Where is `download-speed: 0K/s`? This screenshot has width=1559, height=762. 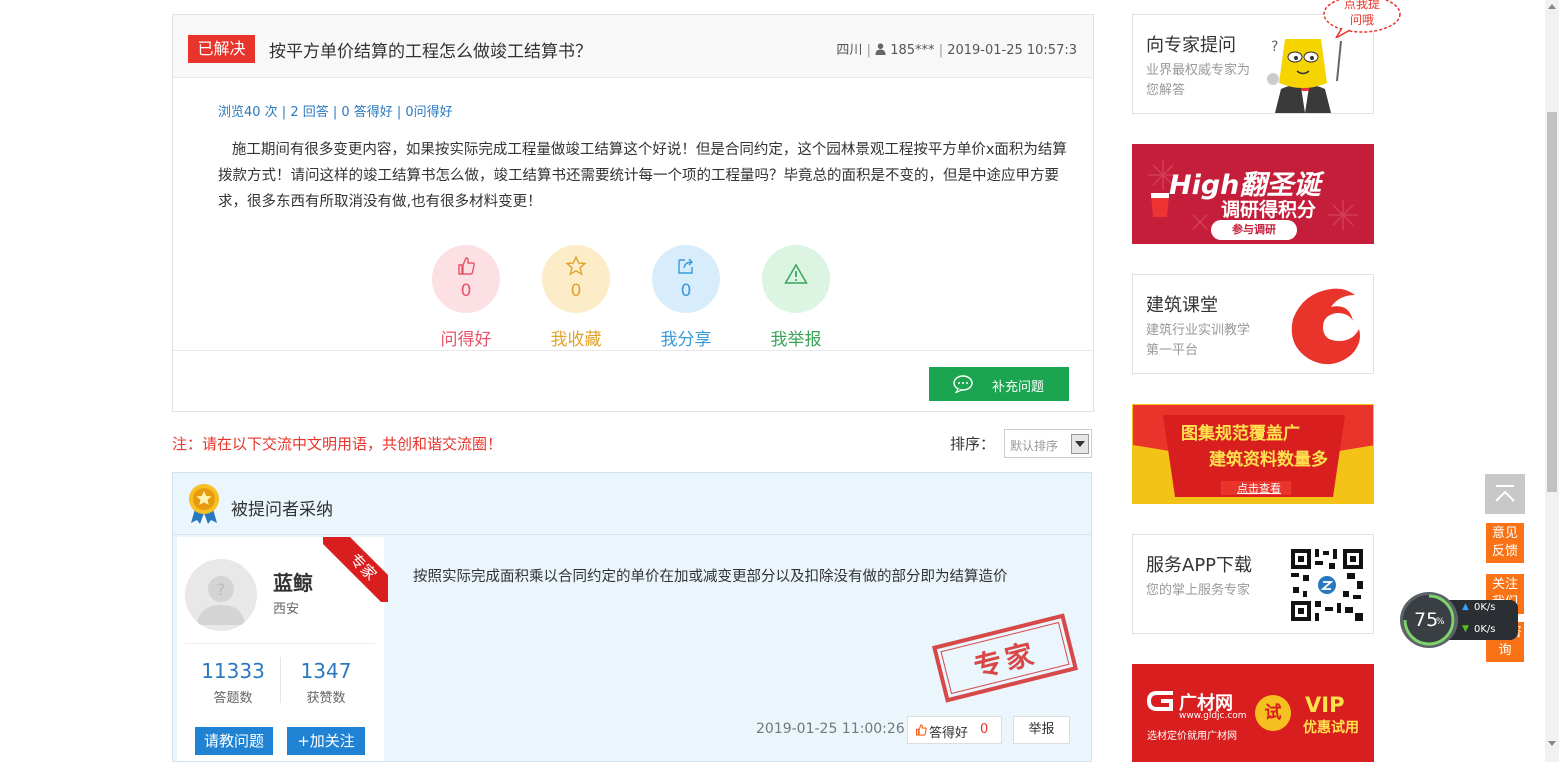 download-speed: 0K/s is located at coordinates (1485, 629).